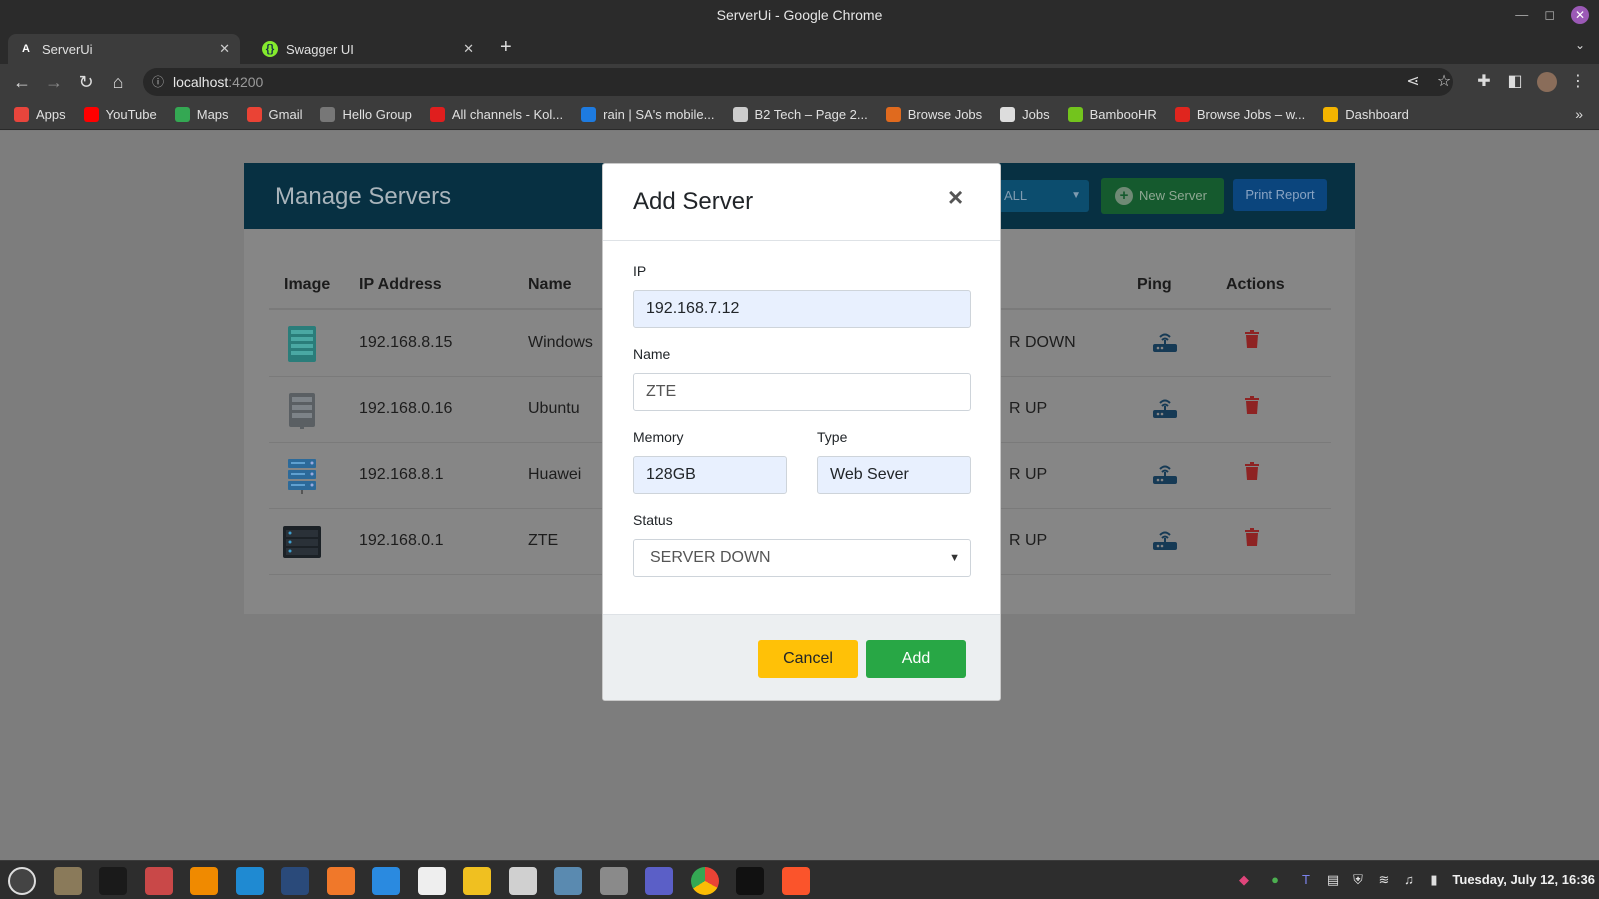  What do you see at coordinates (1025, 114) in the screenshot?
I see `bookmark-item: Jobs` at bounding box center [1025, 114].